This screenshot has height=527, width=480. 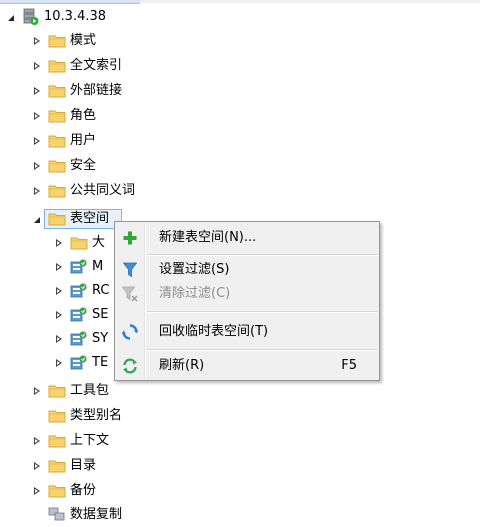 I want to click on tablespace-child-item: SE, so click(x=80, y=315).